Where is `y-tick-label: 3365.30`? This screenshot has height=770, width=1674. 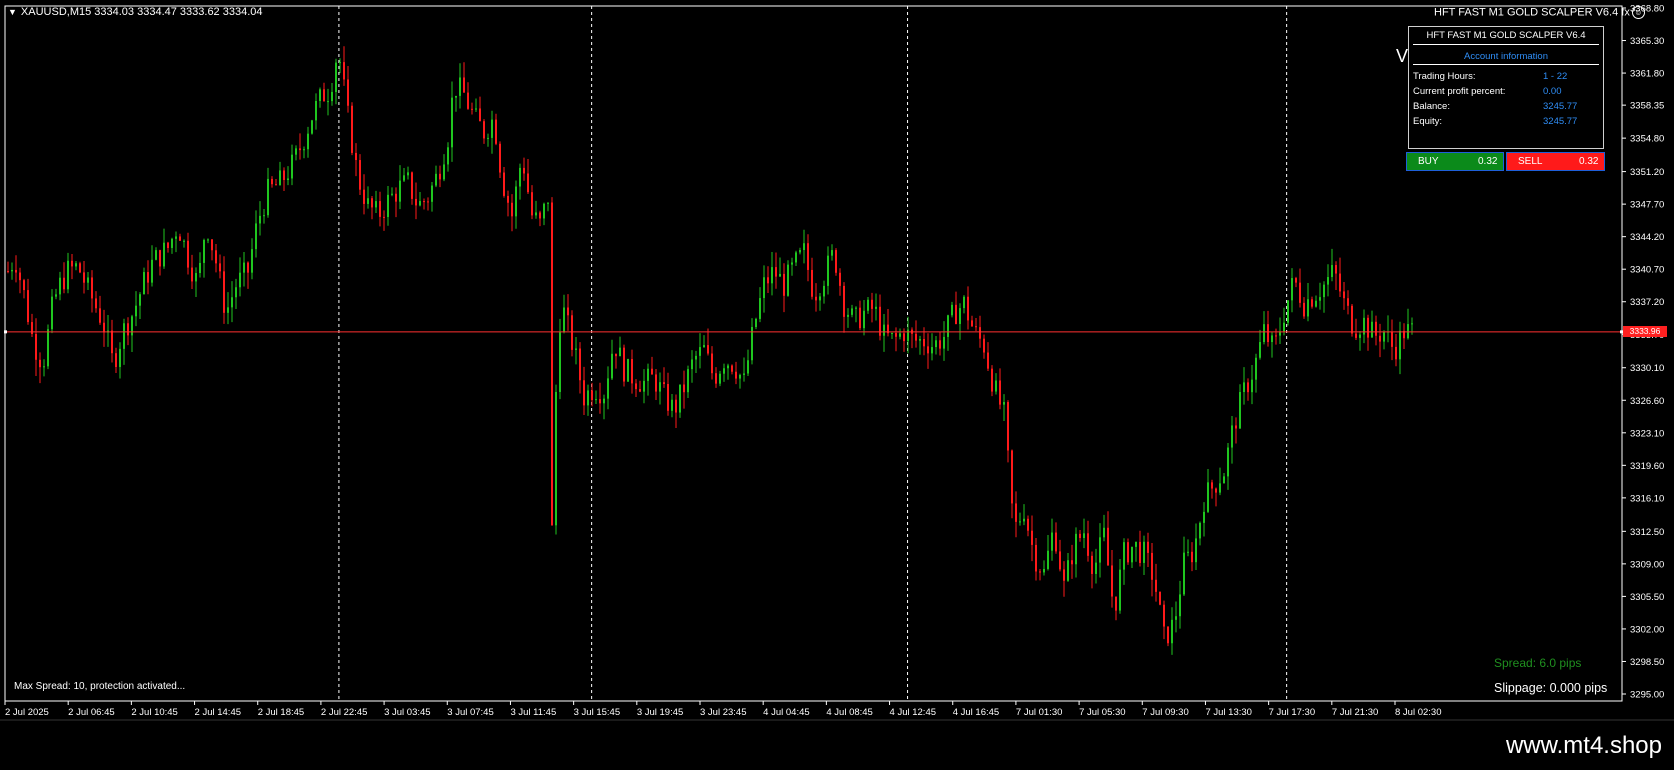 y-tick-label: 3365.30 is located at coordinates (1647, 41).